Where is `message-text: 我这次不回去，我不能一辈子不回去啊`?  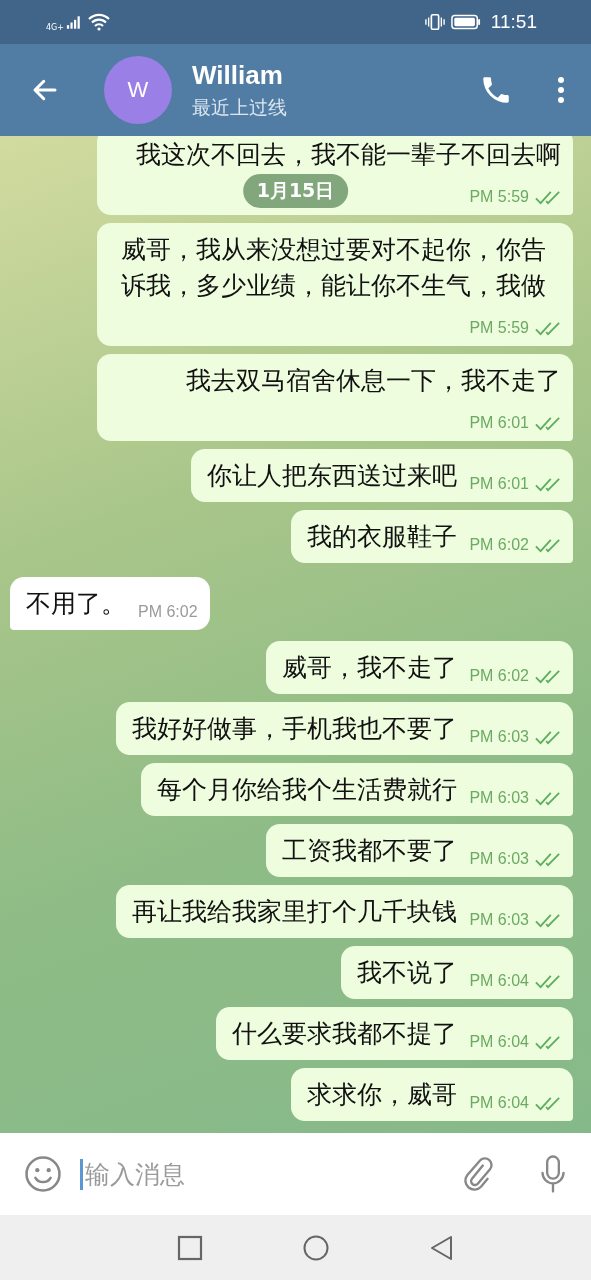
message-text: 我这次不回去，我不能一辈子不回去啊 is located at coordinates (348, 155).